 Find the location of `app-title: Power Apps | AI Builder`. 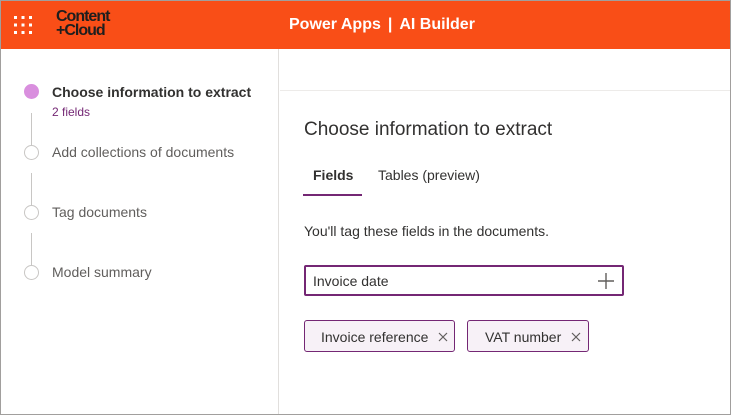

app-title: Power Apps | AI Builder is located at coordinates (382, 25).